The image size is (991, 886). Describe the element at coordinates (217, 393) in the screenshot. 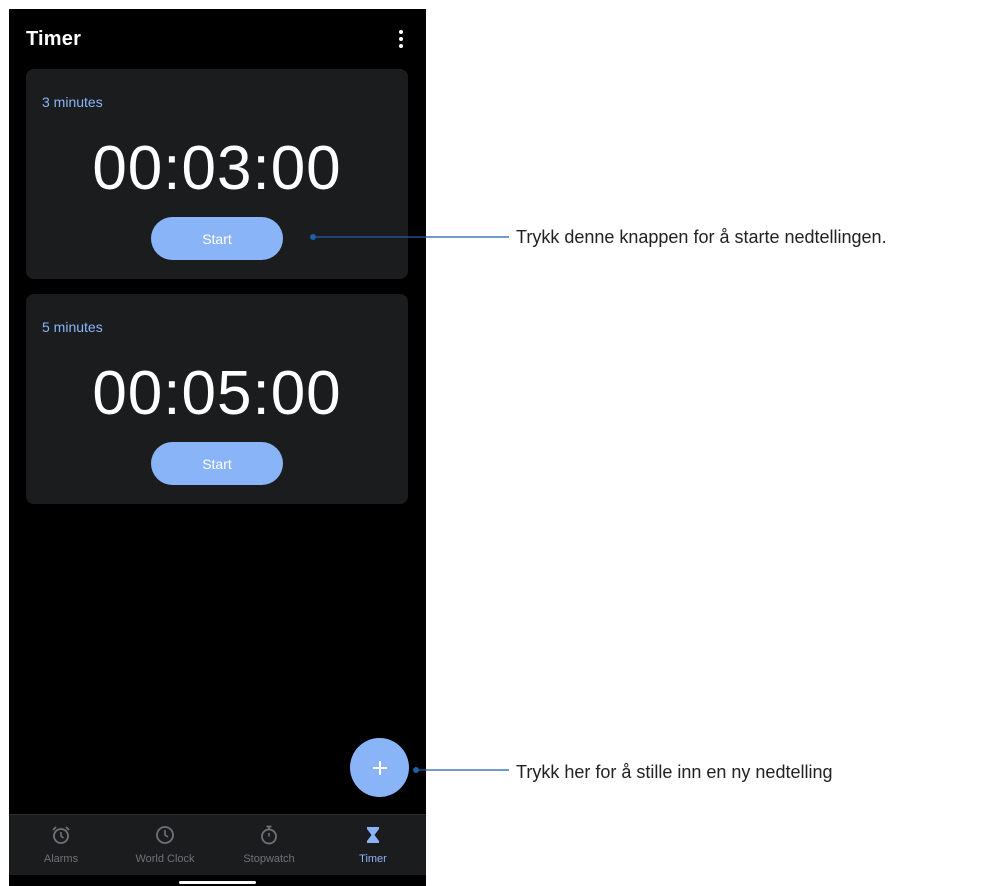

I see `timer-time: 00:05:00` at that location.